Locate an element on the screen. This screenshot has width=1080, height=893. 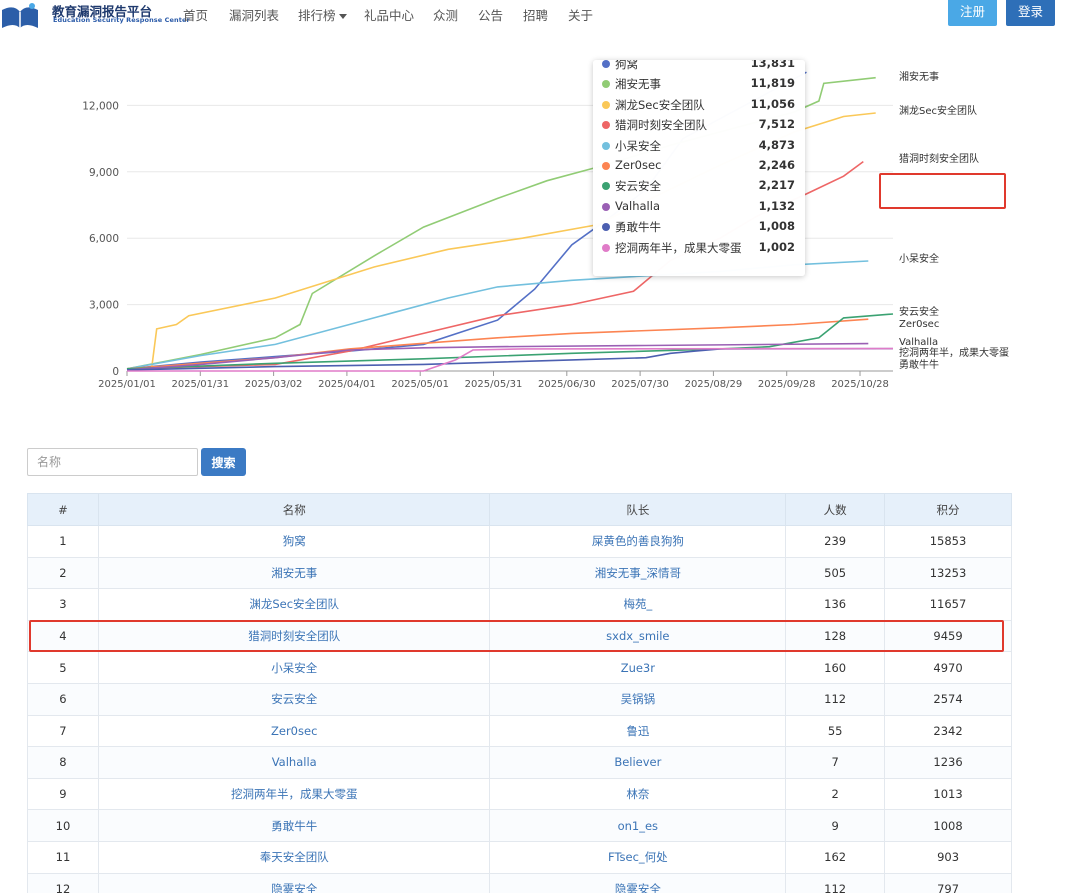
search-button: 搜索 is located at coordinates (223, 462).